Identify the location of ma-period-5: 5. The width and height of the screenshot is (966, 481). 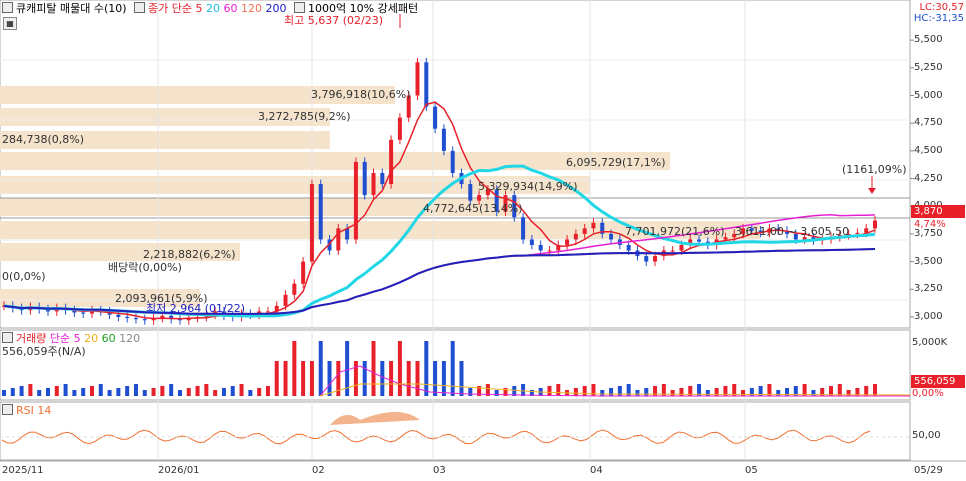
(199, 8).